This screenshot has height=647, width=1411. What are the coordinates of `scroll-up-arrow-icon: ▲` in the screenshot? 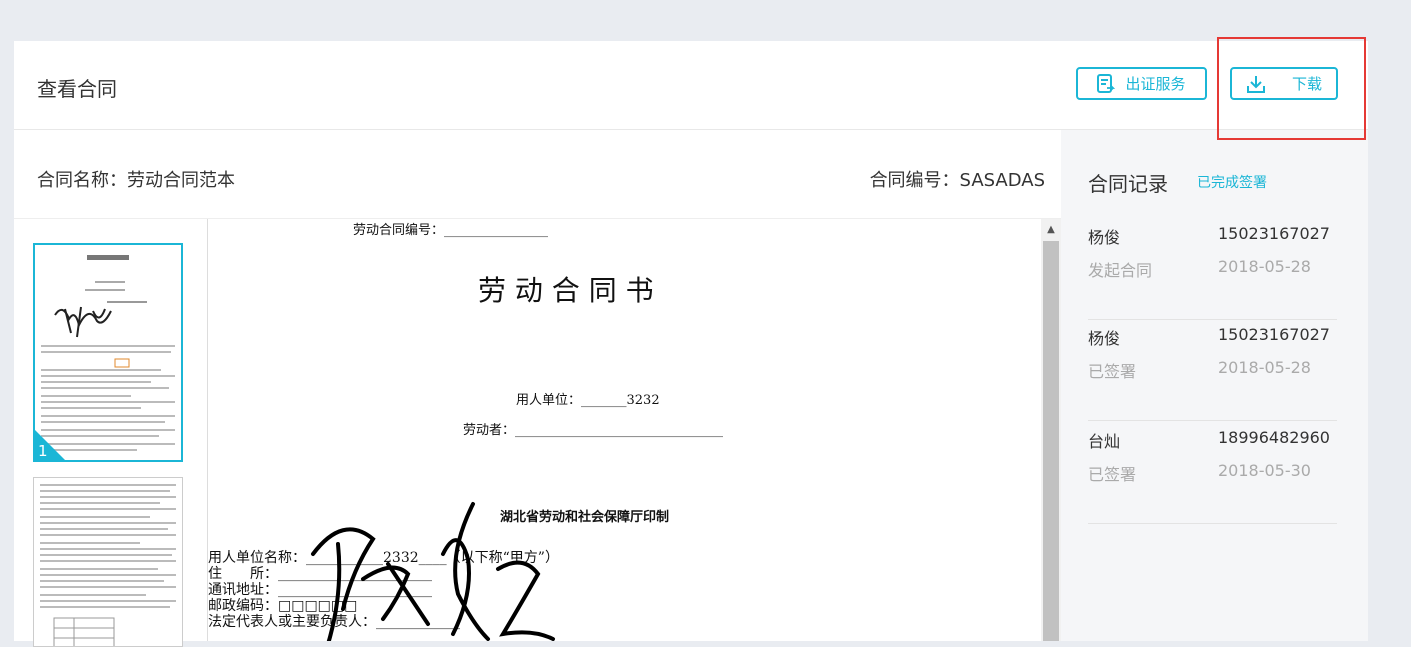 It's located at (1051, 229).